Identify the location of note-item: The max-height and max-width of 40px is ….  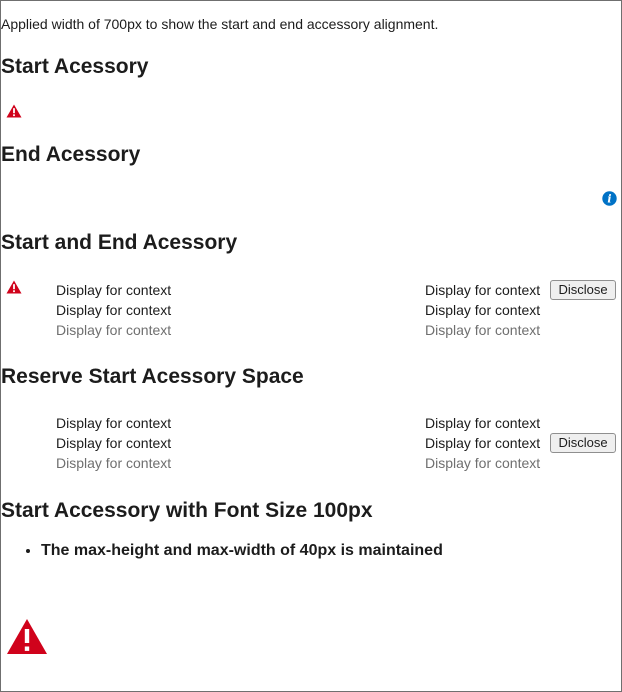
(242, 551).